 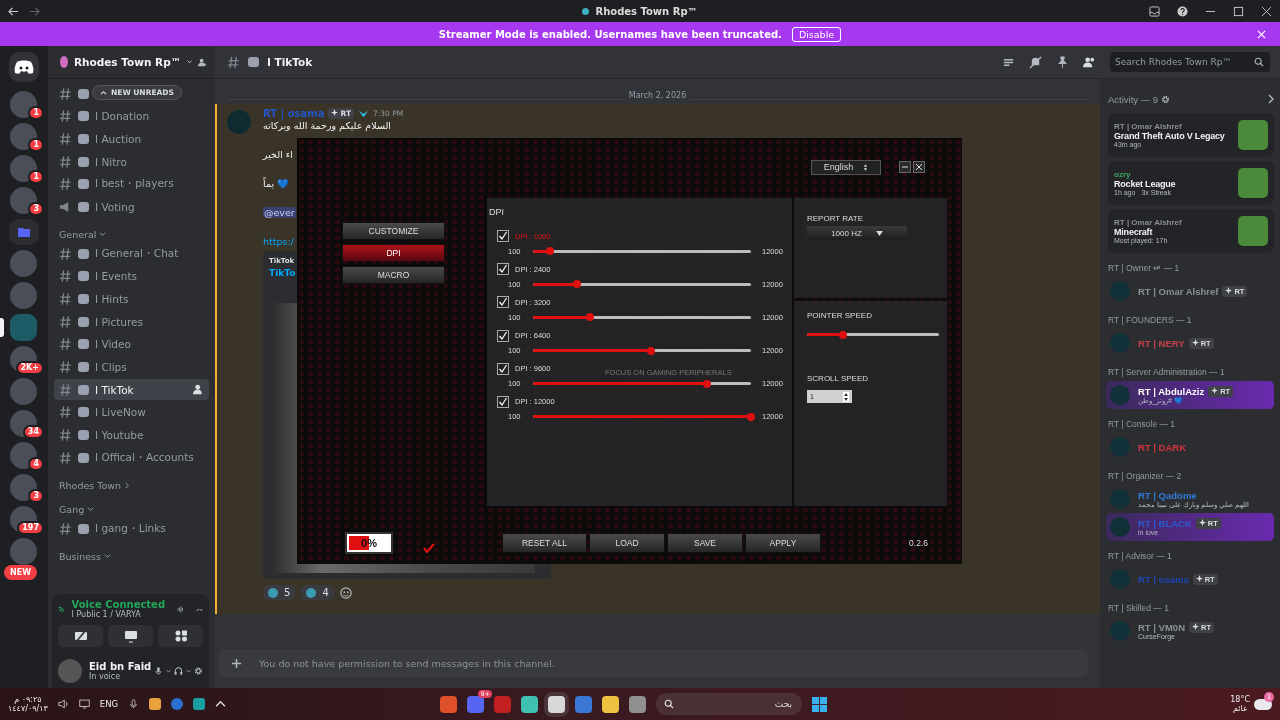 What do you see at coordinates (131, 367) in the screenshot?
I see `channel-item: I Clips` at bounding box center [131, 367].